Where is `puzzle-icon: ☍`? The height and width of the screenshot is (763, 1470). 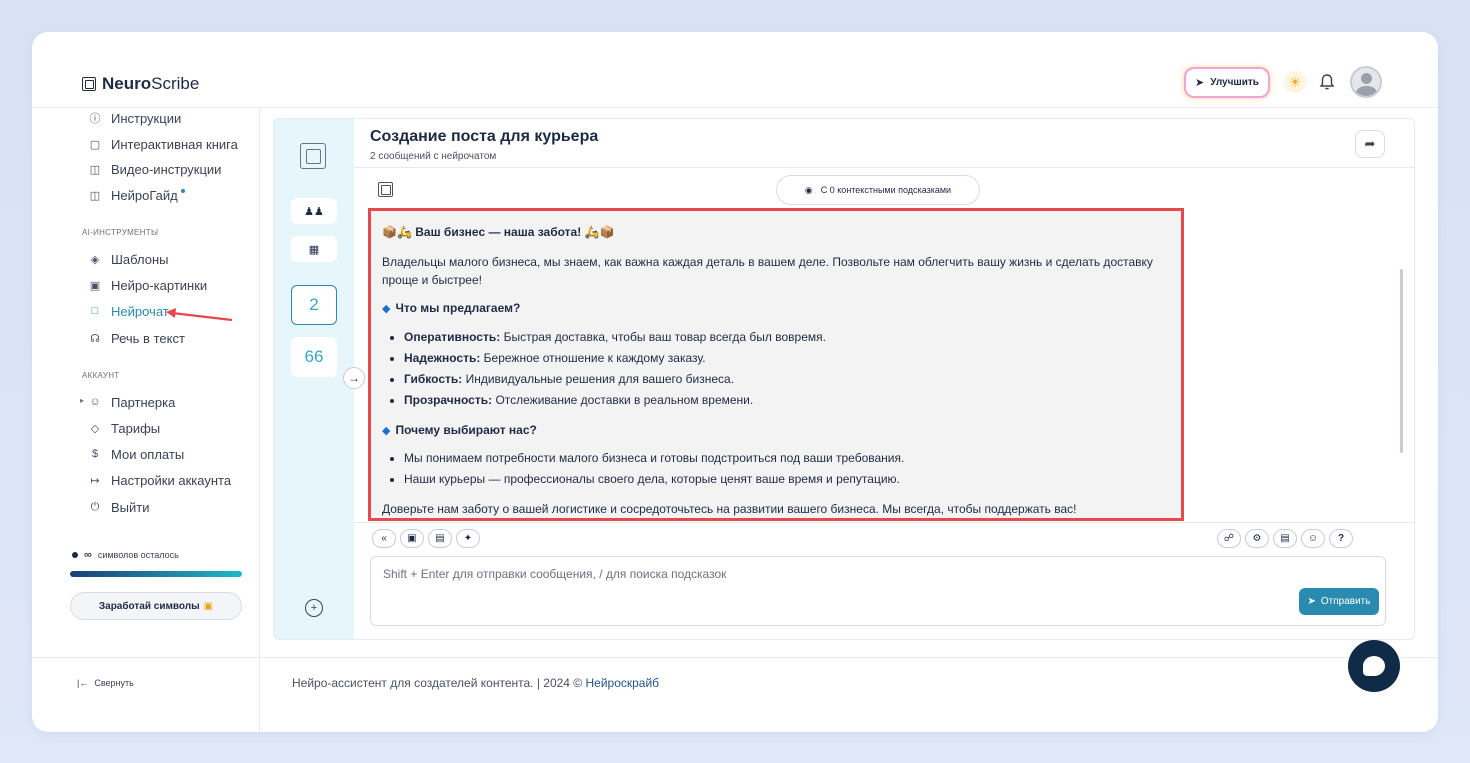
puzzle-icon: ☍ is located at coordinates (1229, 538).